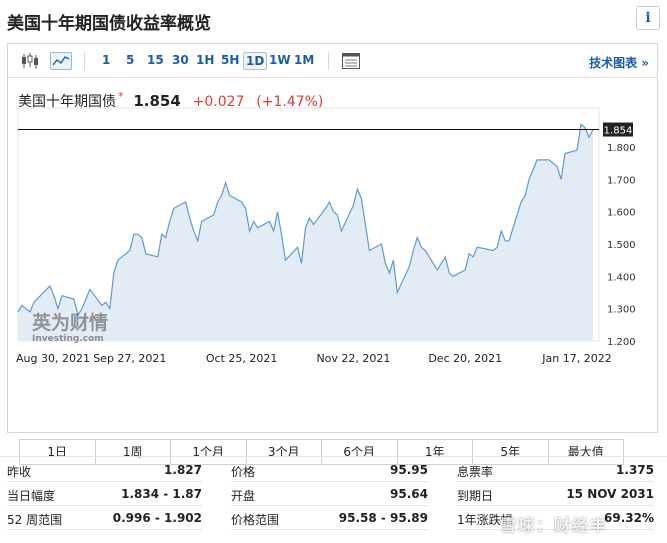 The width and height of the screenshot is (667, 543). Describe the element at coordinates (621, 213) in the screenshot. I see `y-tick-label: 1.600` at that location.